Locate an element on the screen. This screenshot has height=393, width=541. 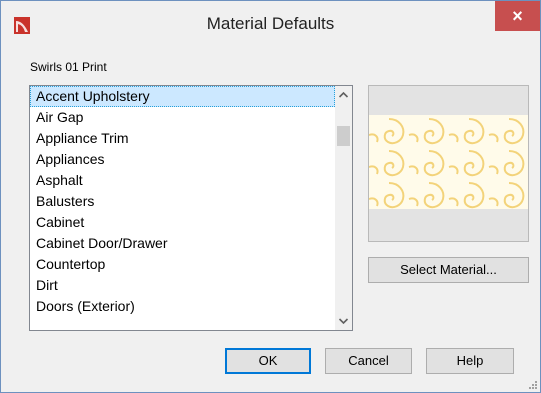
close-button: × is located at coordinates (517, 16).